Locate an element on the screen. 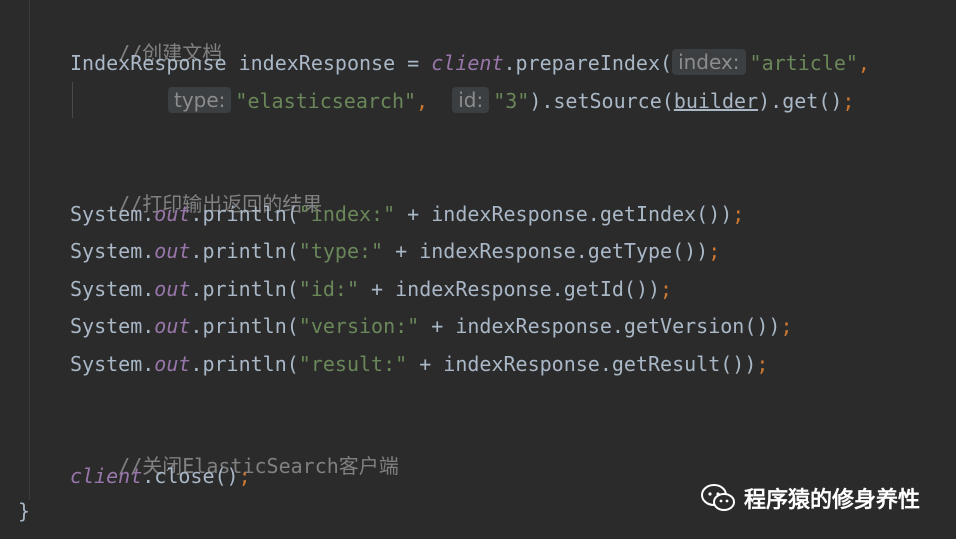 This screenshot has height=539, width=956. code-string-article: "article" is located at coordinates (803, 63).